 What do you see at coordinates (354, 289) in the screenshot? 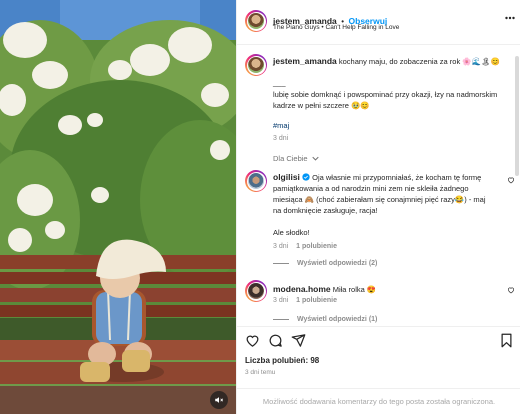
I see `comment-text: Miła rolka 😍` at bounding box center [354, 289].